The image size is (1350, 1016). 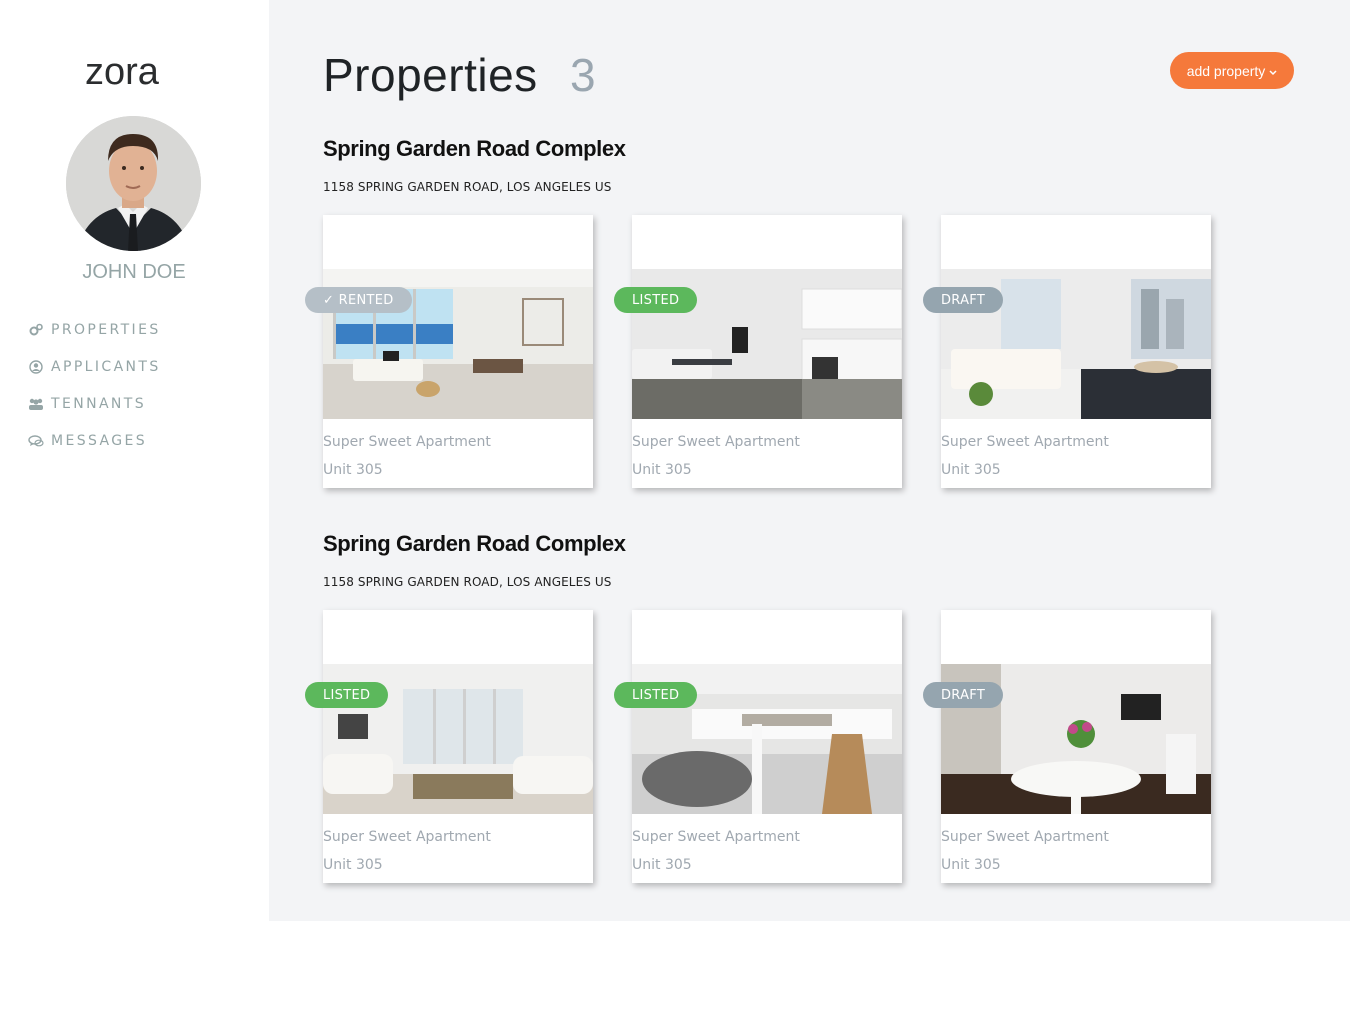 I want to click on zora-logo: zora, so click(x=135, y=72).